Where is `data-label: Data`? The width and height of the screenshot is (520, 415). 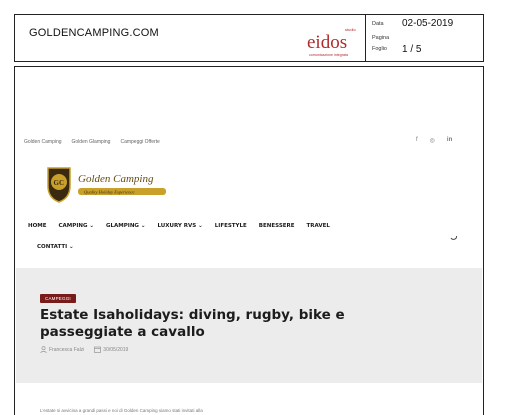
data-label: Data is located at coordinates (378, 24).